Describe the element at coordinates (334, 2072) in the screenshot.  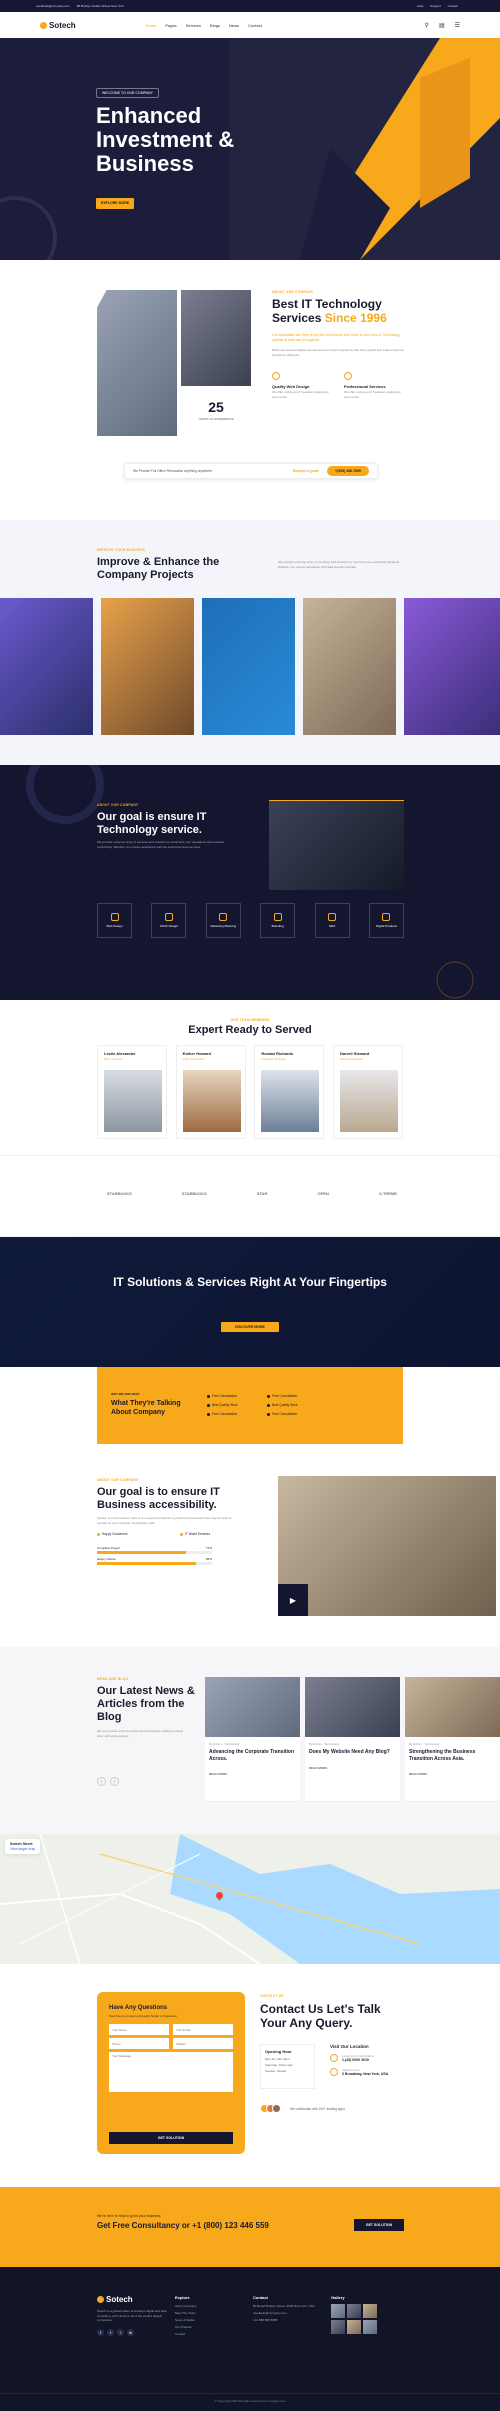
I see `location-icon` at that location.